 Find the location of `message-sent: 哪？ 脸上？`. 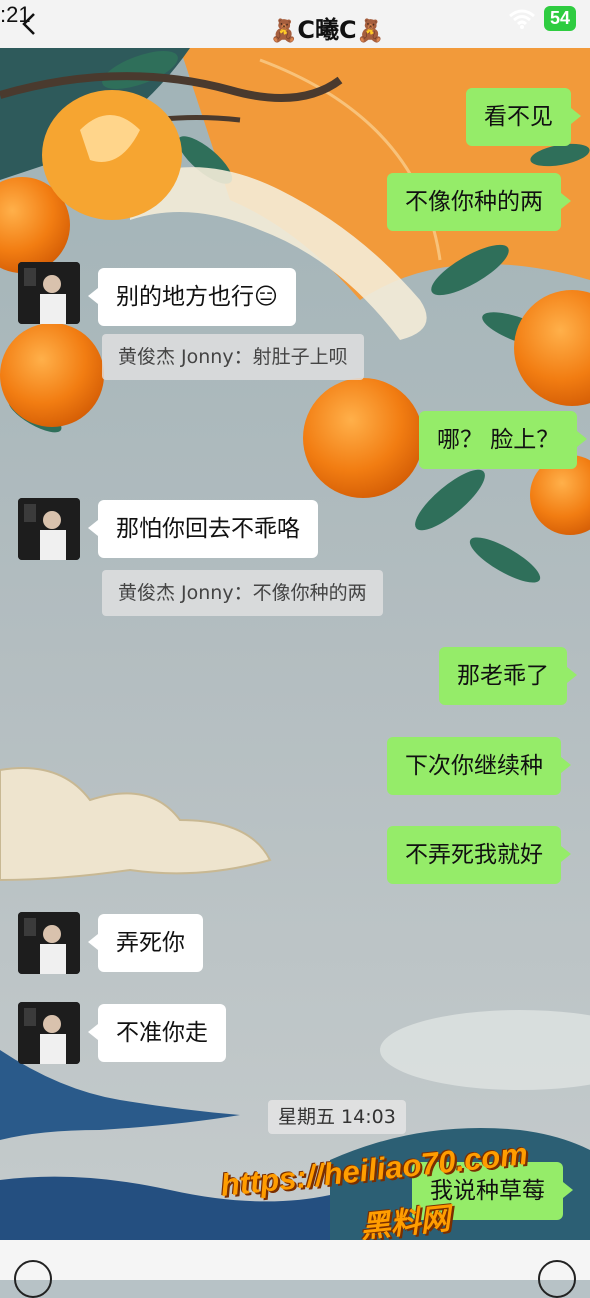

message-sent: 哪？ 脸上？ is located at coordinates (503, 440).